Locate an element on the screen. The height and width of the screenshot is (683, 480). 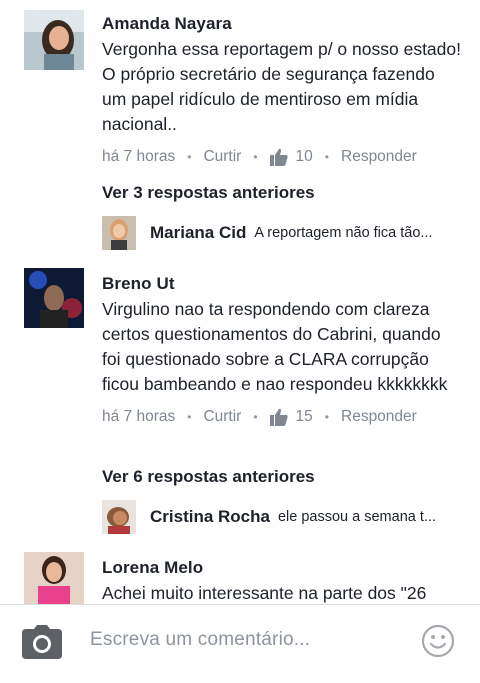
comment-actions: há 7 horas • Curtir • 15 • Responder is located at coordinates (282, 417).